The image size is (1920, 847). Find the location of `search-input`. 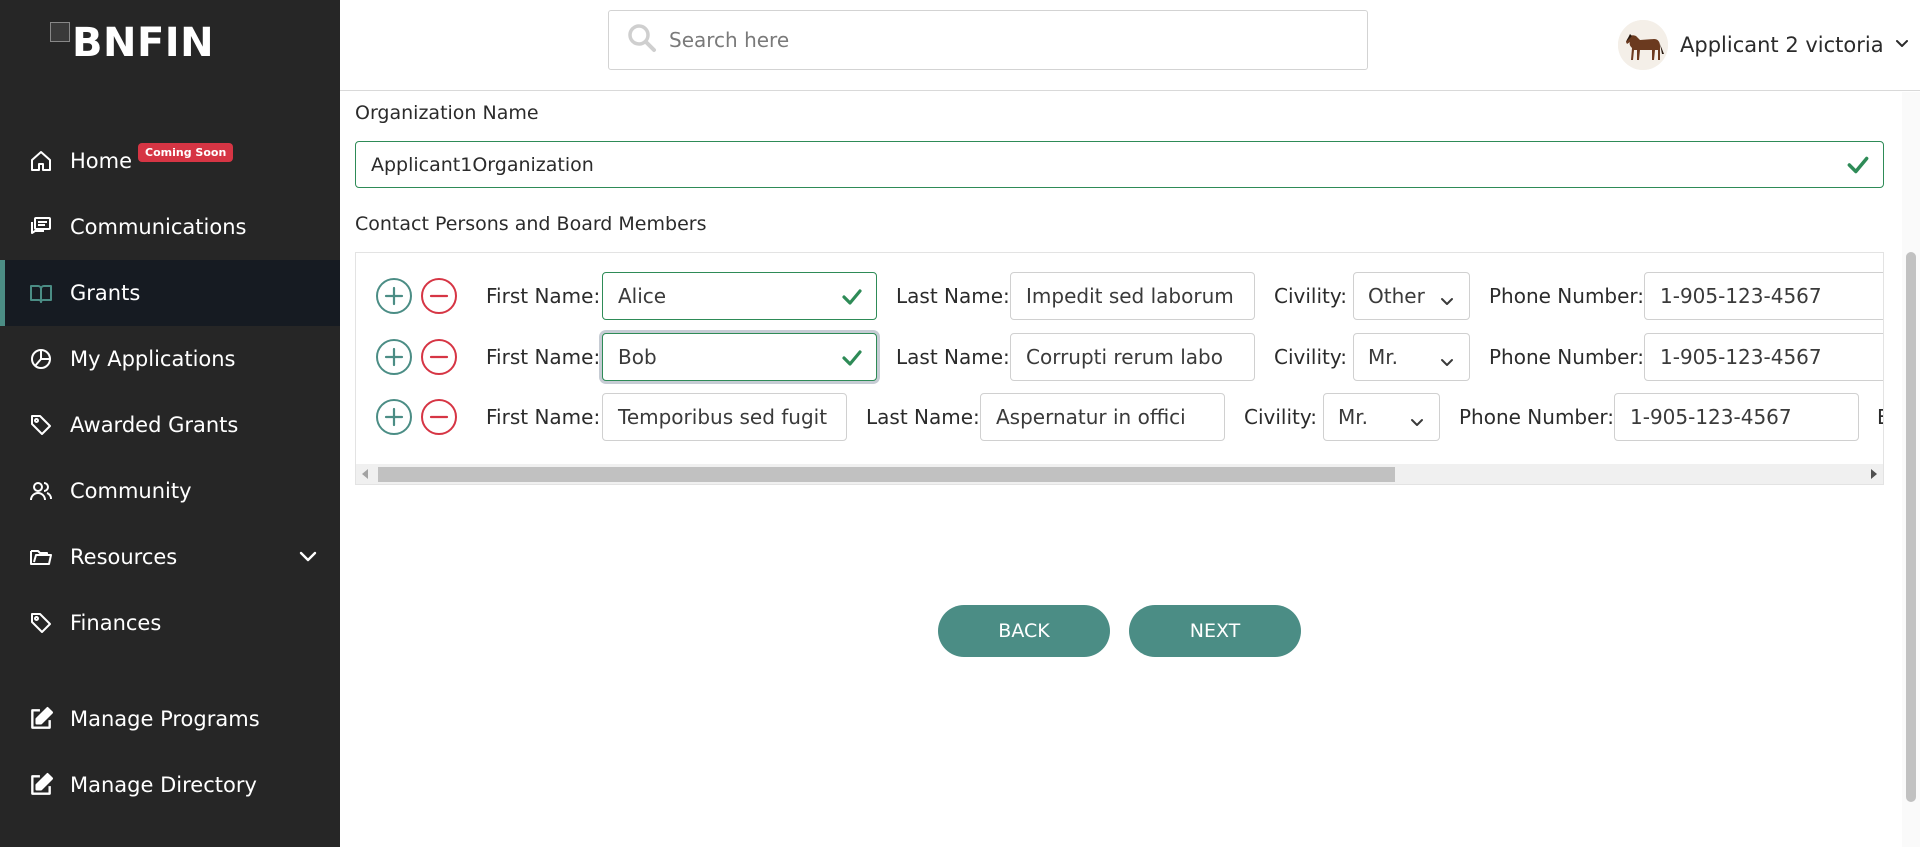

search-input is located at coordinates (1009, 40).